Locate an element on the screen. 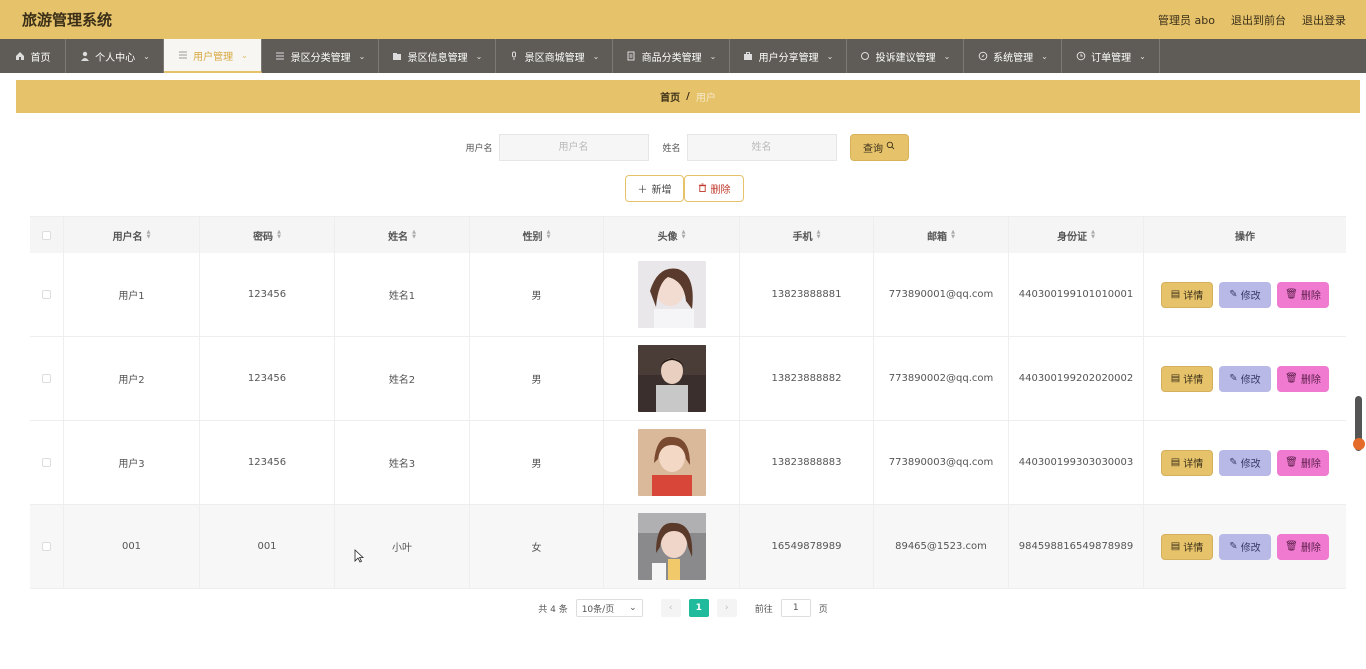 This screenshot has width=1366, height=669. compass-icon is located at coordinates (982, 56).